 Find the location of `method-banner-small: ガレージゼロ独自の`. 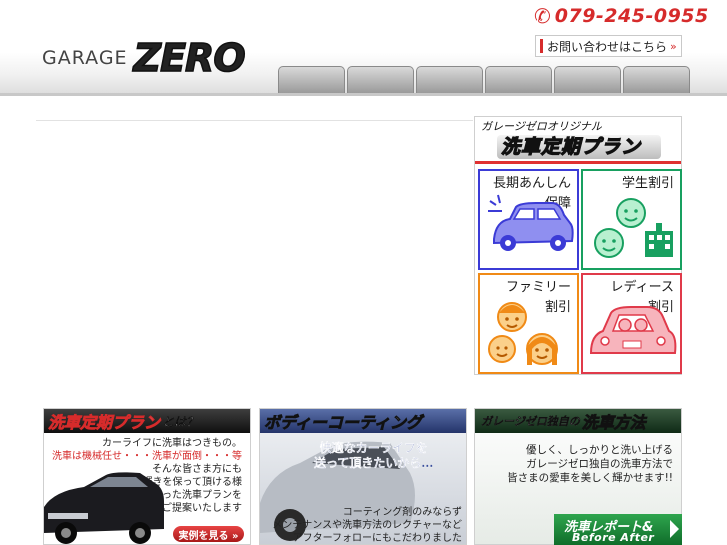

method-banner-small: ガレージゼロ独自の is located at coordinates (530, 421).